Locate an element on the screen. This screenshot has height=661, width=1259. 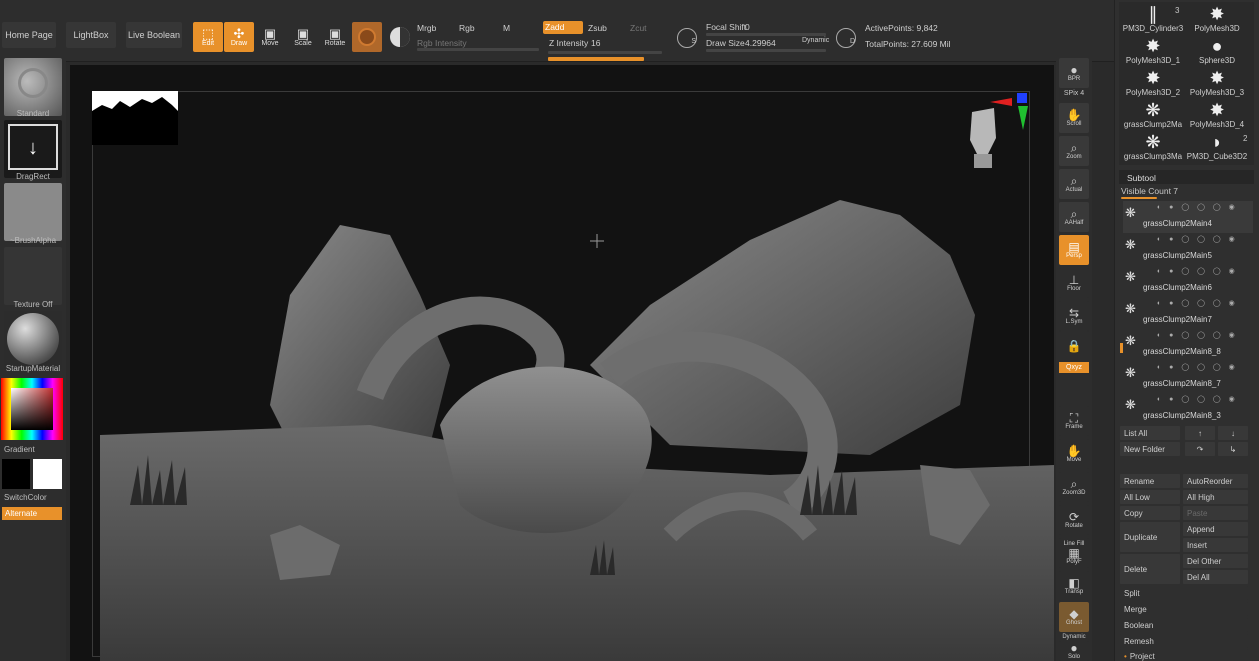
lock-button: 🔒 is located at coordinates (1074, 346).